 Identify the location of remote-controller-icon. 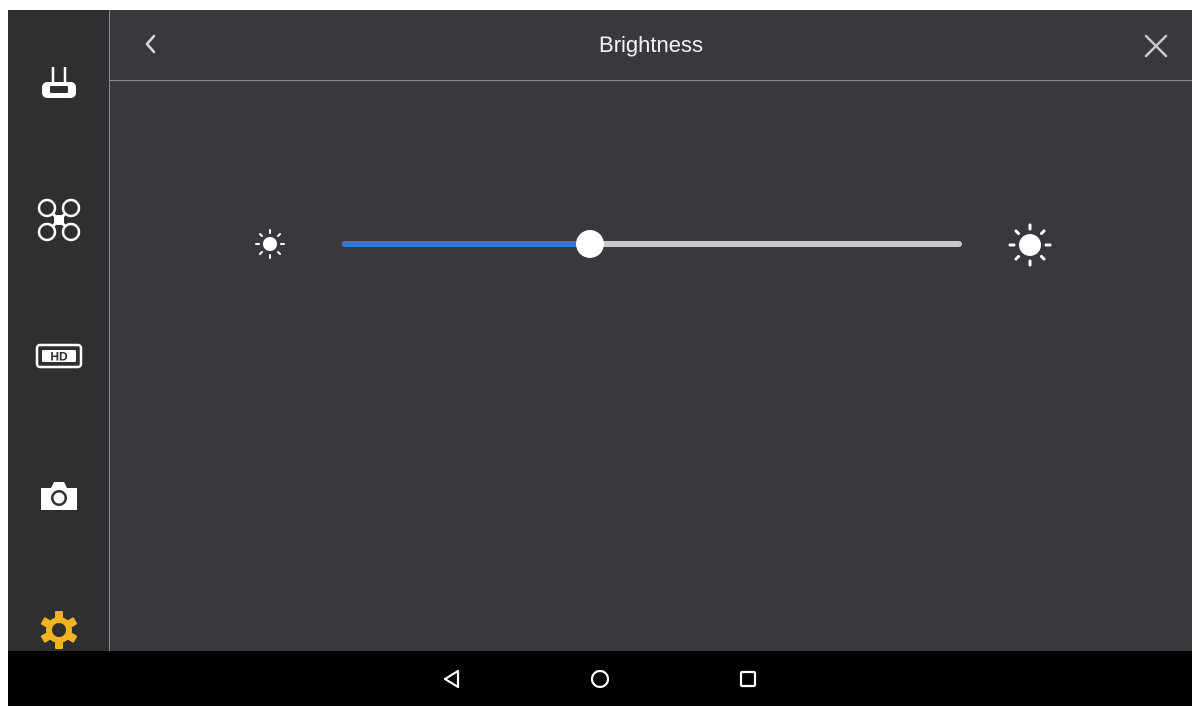
(58, 82).